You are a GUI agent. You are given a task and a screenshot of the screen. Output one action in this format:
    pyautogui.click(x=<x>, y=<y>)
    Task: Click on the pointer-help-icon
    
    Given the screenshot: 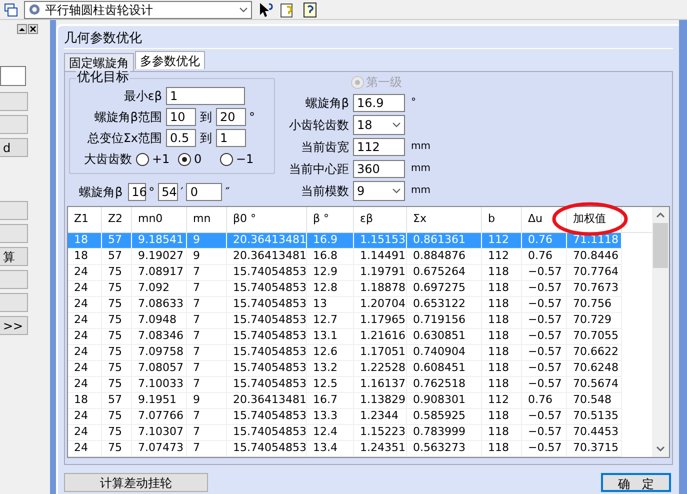 What is the action you would take?
    pyautogui.click(x=266, y=10)
    